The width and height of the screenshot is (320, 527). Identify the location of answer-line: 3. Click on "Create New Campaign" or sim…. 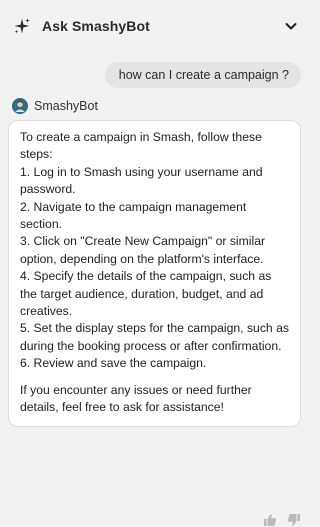
(143, 250).